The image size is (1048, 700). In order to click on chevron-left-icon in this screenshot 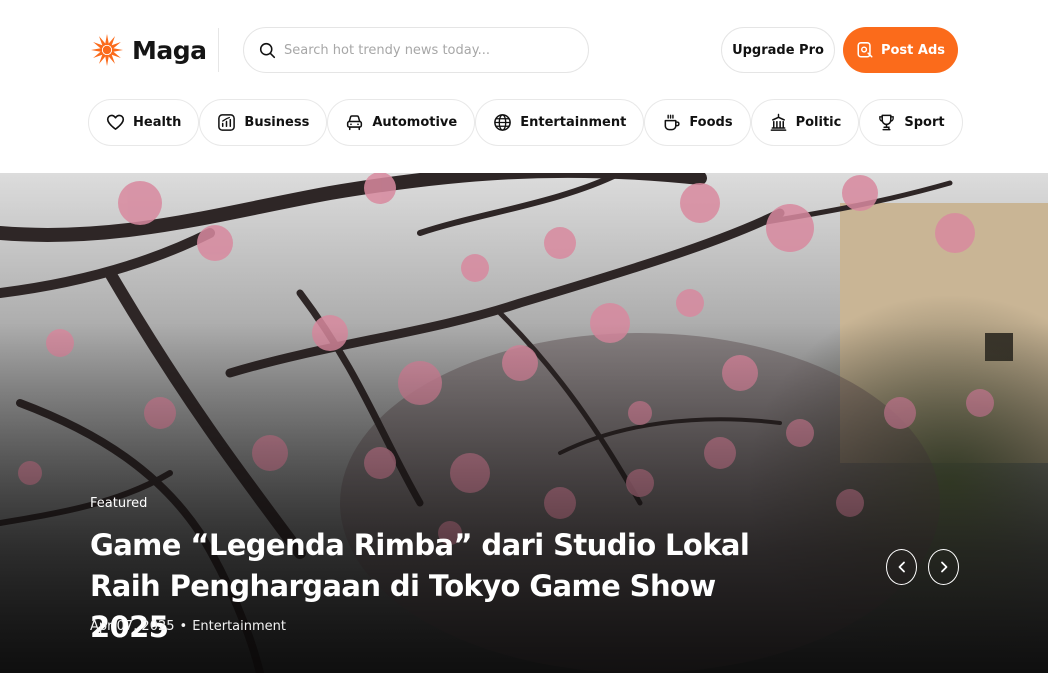, I will do `click(901, 567)`.